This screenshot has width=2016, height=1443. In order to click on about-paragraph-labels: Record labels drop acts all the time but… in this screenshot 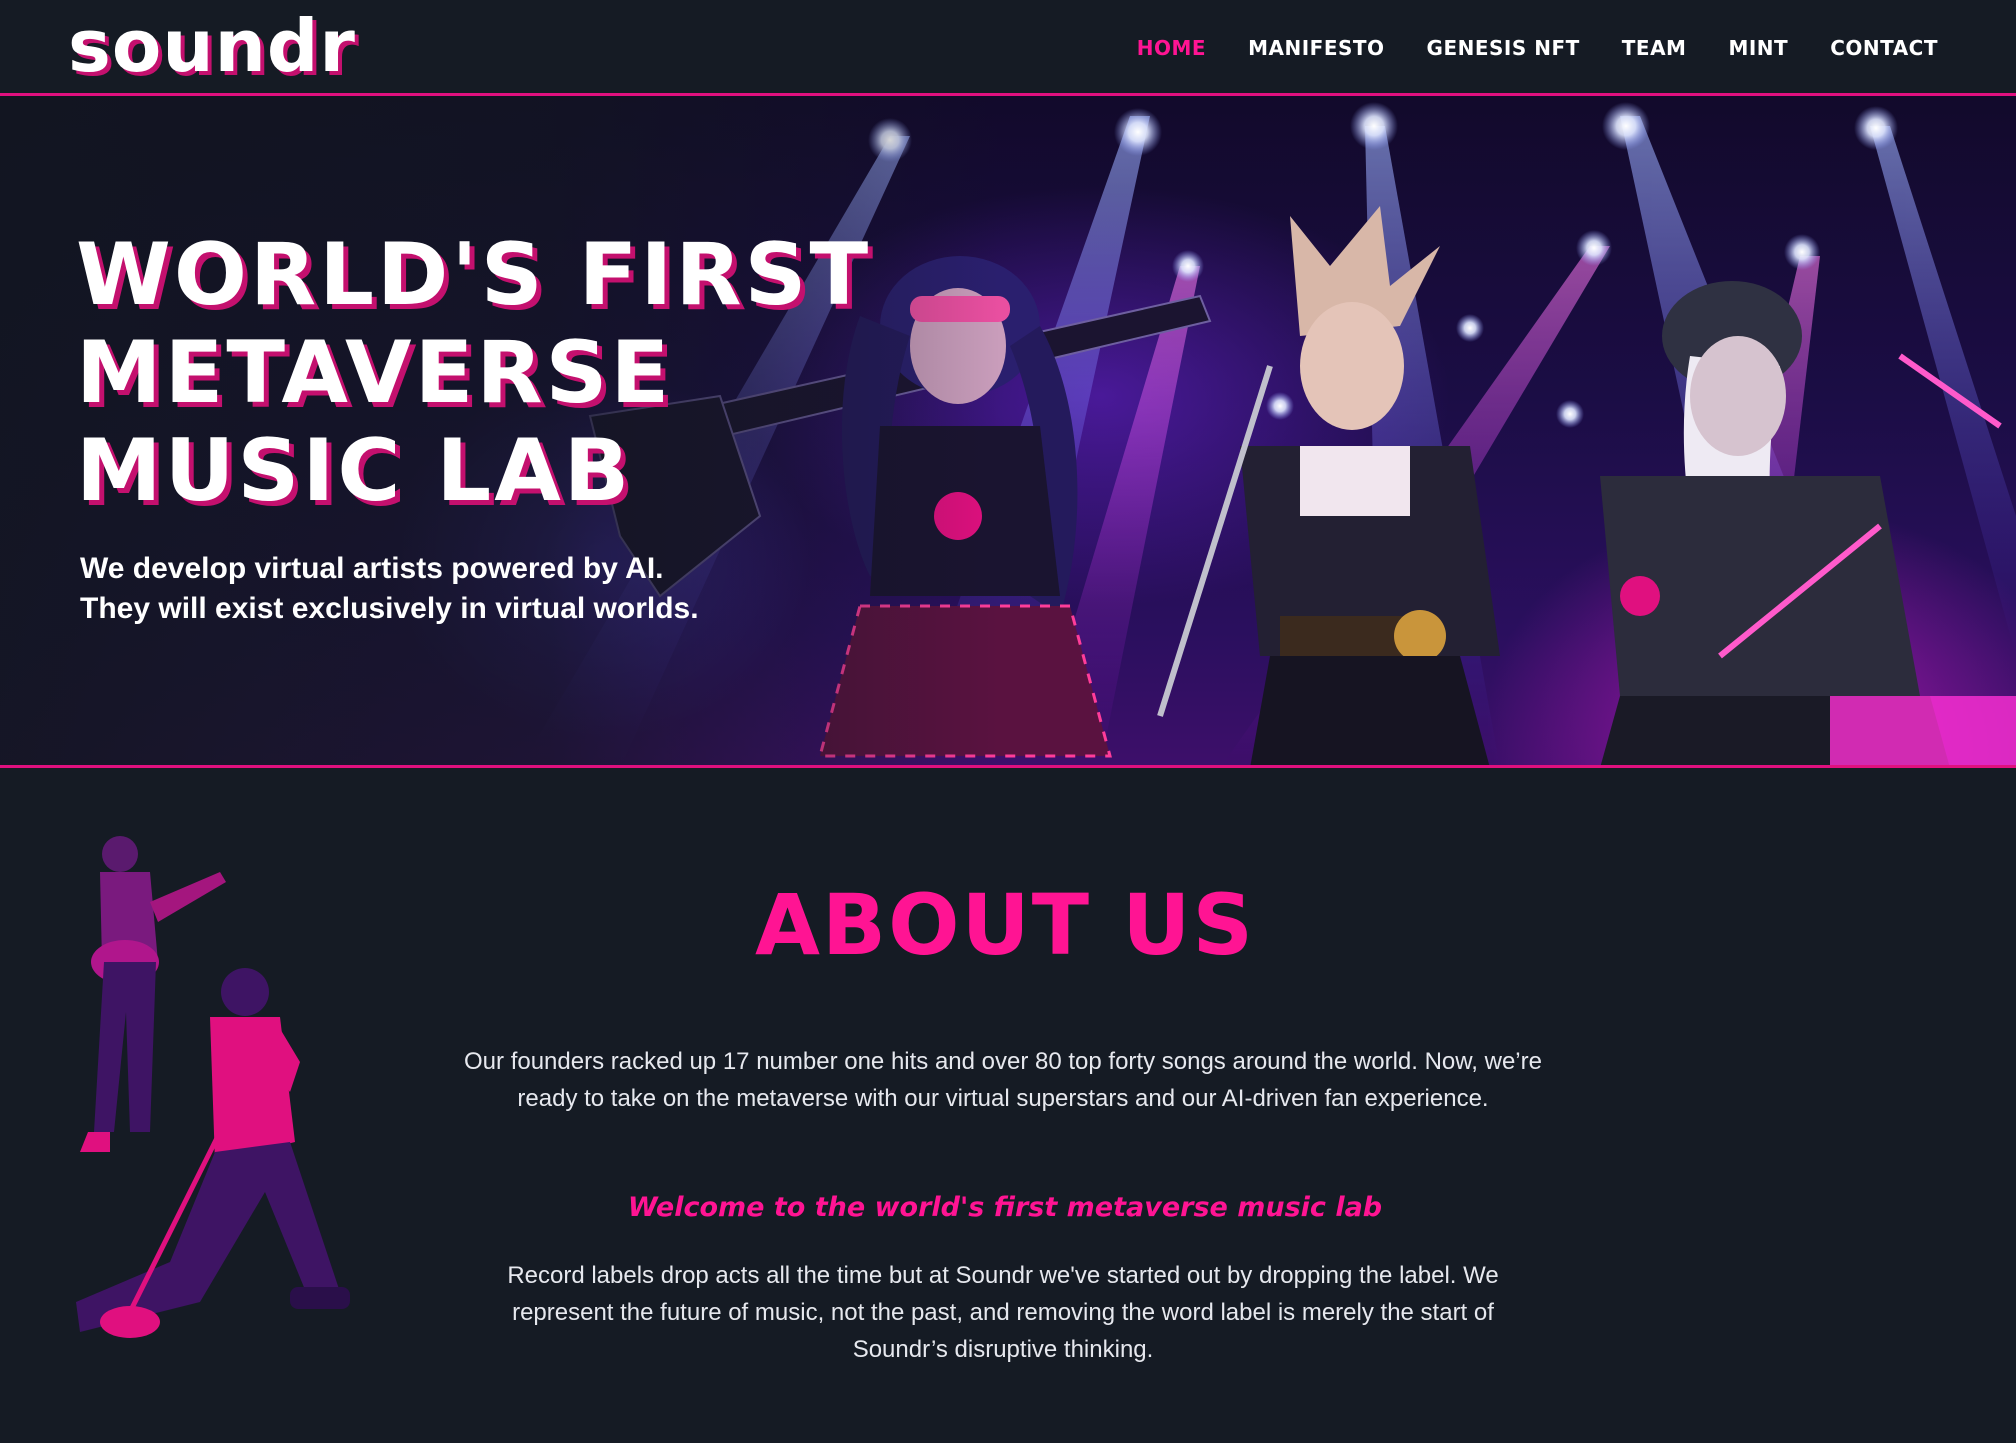, I will do `click(1003, 1312)`.